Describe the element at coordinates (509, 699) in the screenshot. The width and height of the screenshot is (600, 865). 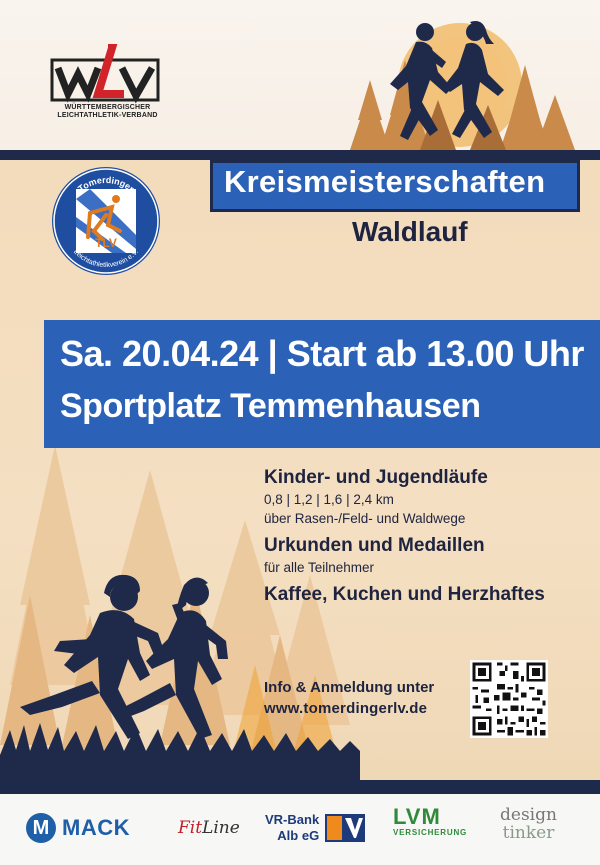
I see `qr-code-icon` at that location.